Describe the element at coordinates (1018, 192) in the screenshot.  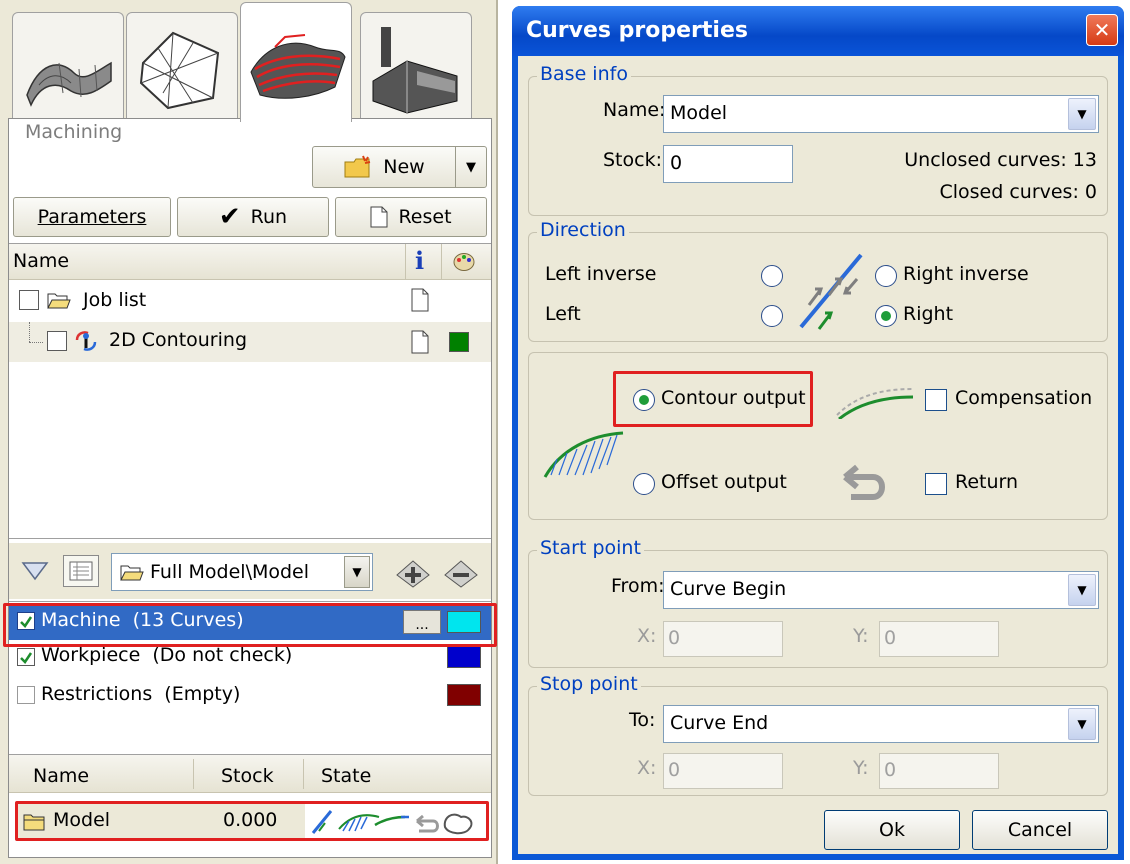
I see `closed-curves-count: Closed curves: 0` at that location.